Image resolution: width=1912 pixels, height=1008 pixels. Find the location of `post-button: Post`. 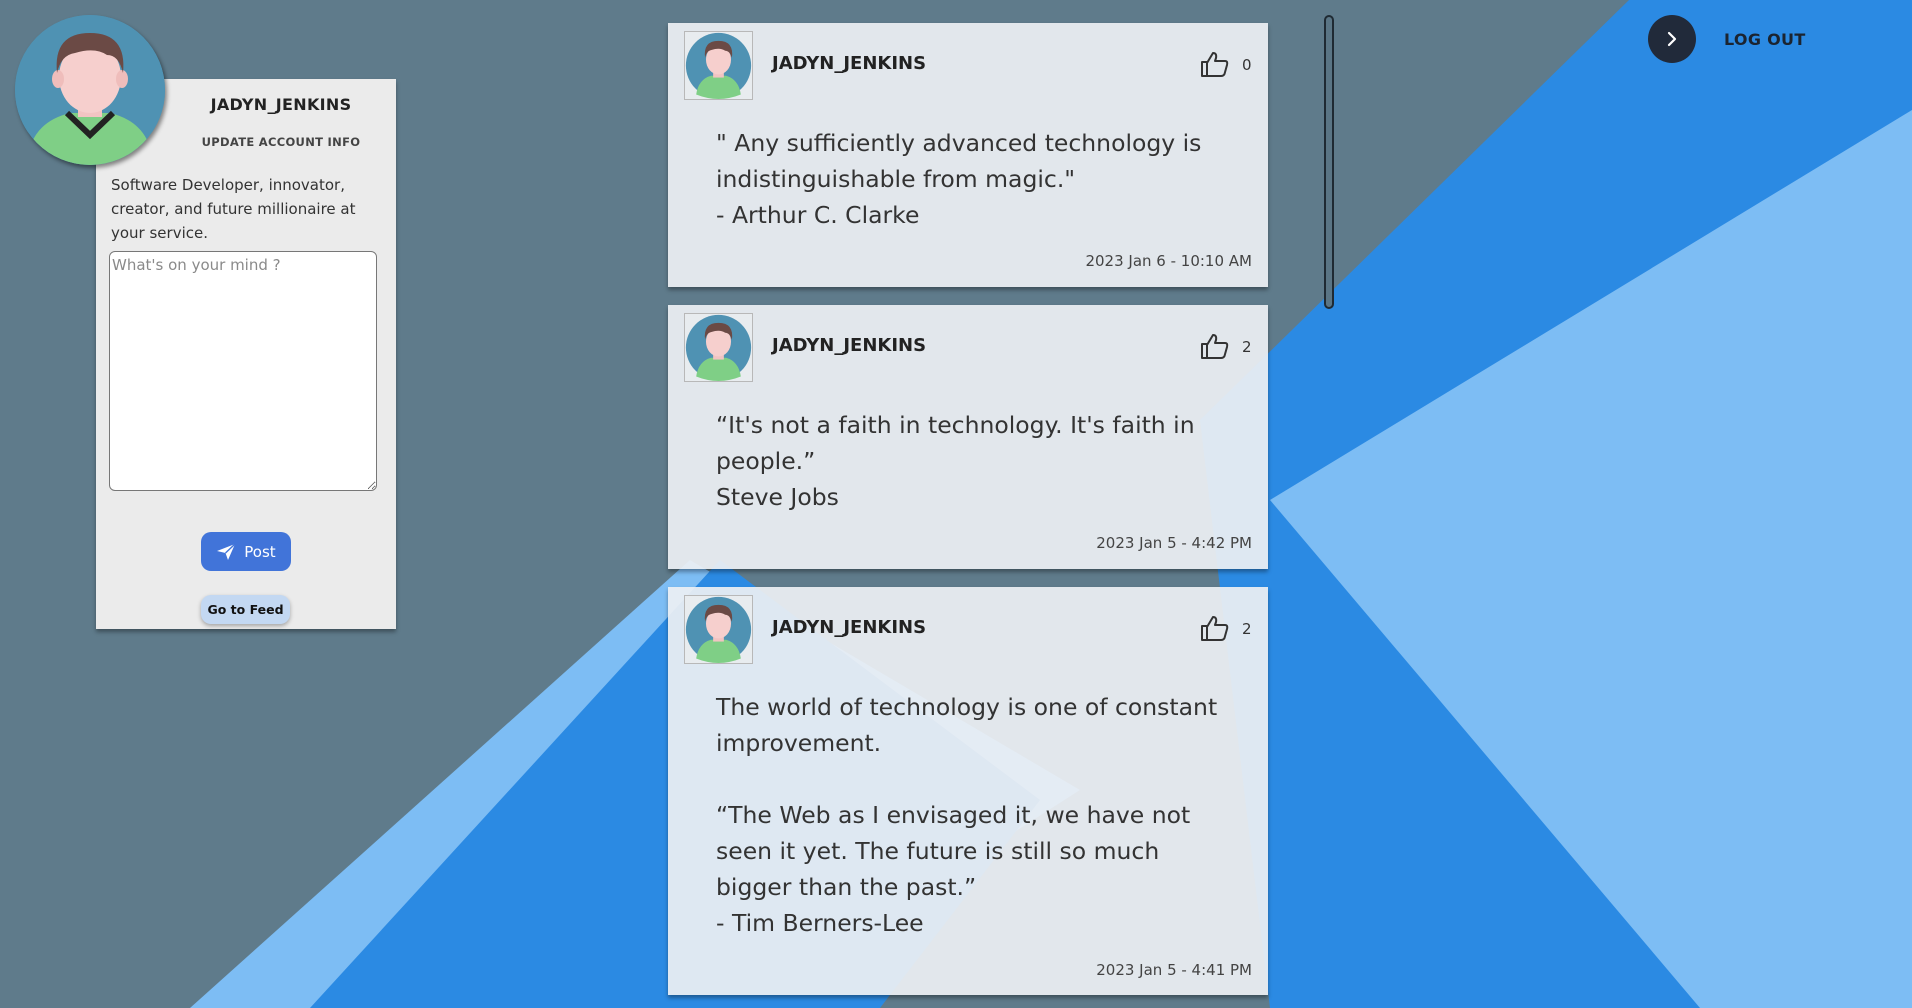

post-button: Post is located at coordinates (246, 551).